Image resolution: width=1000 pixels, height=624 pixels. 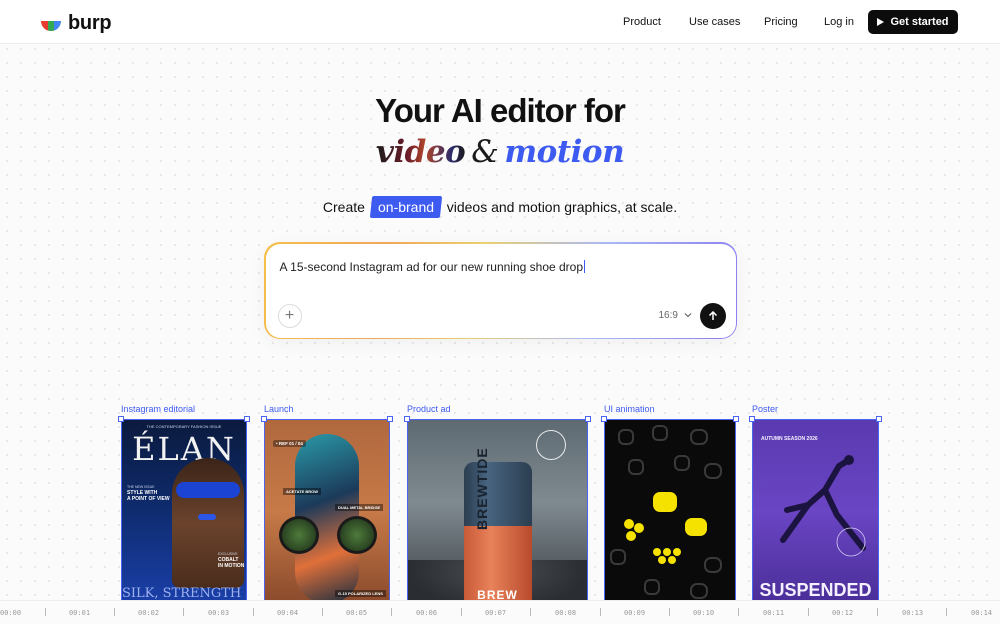 I want to click on card-label-ui-animation: UI animation, so click(x=629, y=409).